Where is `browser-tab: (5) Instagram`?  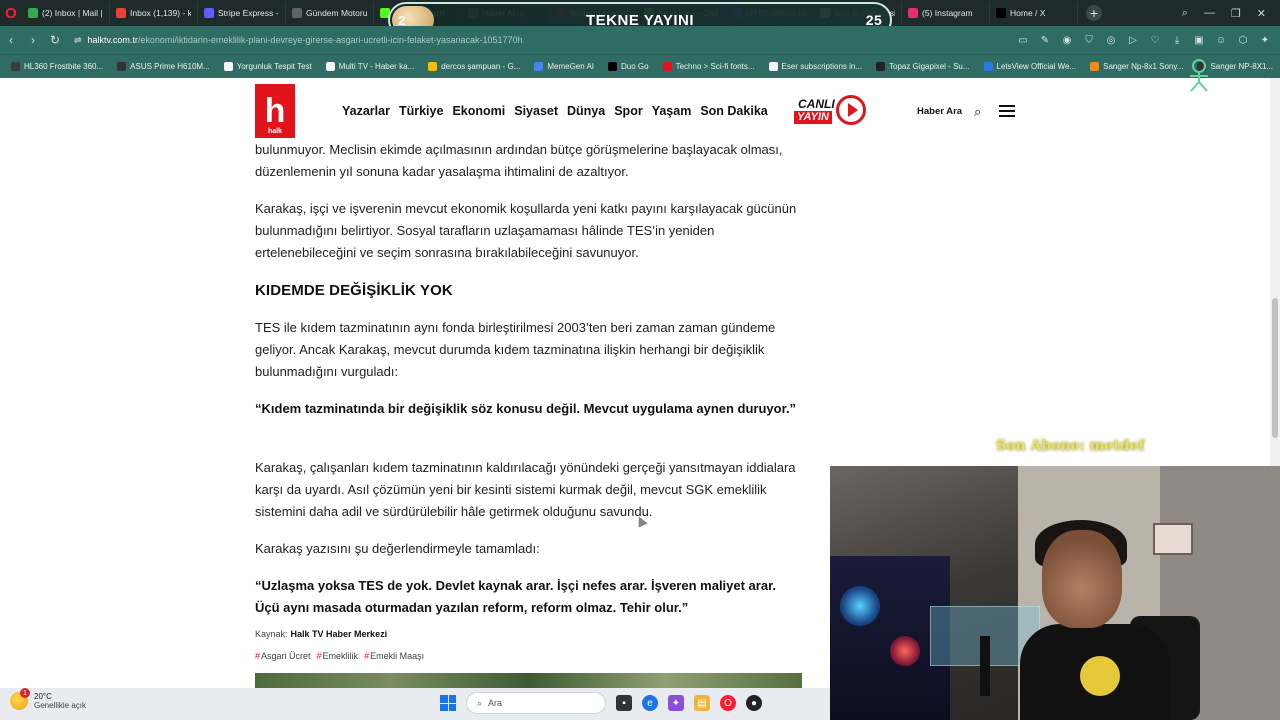 browser-tab: (5) Instagram is located at coordinates (946, 13).